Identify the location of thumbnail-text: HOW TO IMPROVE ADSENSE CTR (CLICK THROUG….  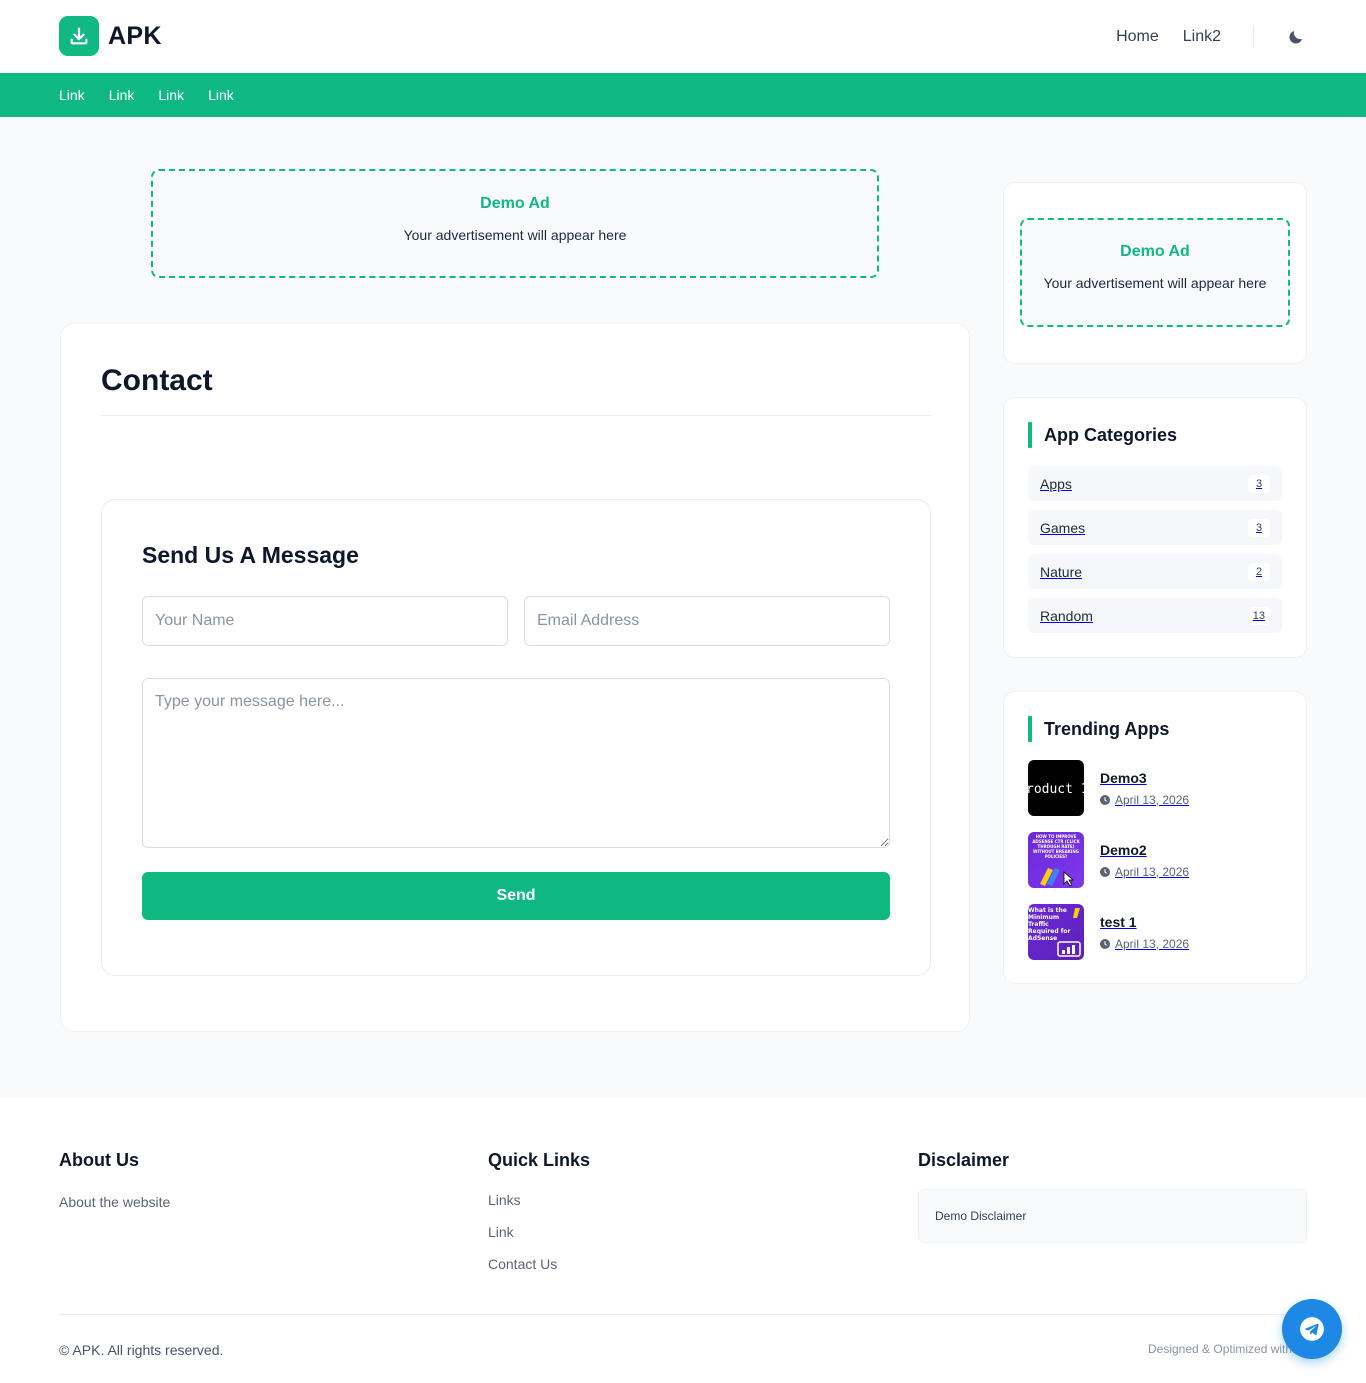
(1056, 846).